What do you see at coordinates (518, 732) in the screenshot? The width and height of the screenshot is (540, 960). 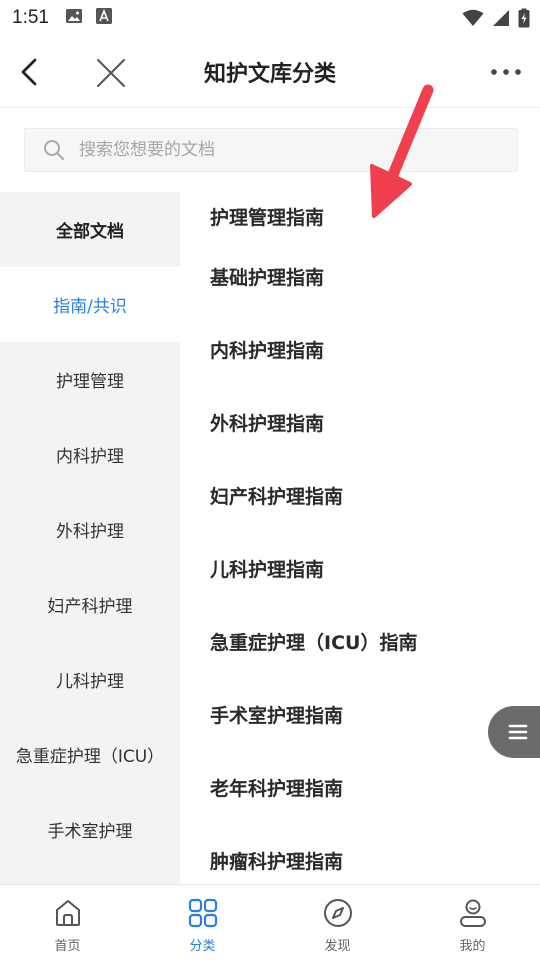 I see `menu-lines-icon` at bounding box center [518, 732].